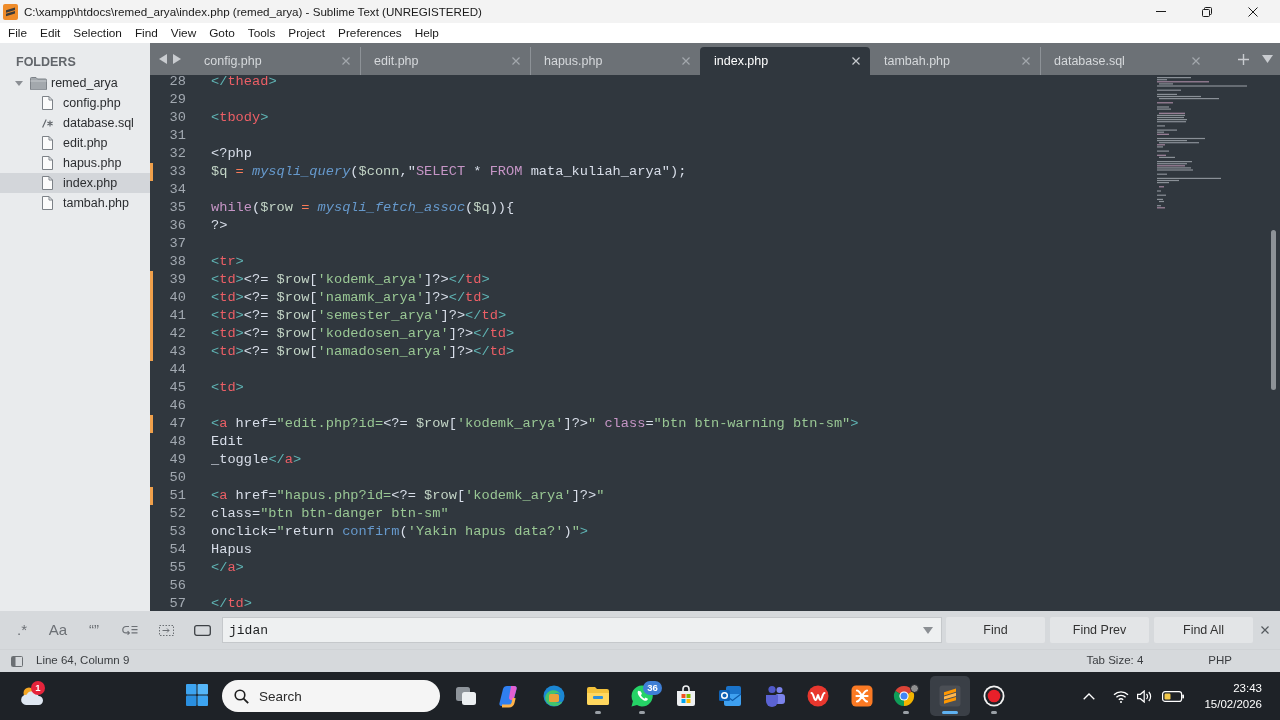 This screenshot has height=720, width=1280. What do you see at coordinates (227, 388) in the screenshot?
I see `code-line: <td>` at bounding box center [227, 388].